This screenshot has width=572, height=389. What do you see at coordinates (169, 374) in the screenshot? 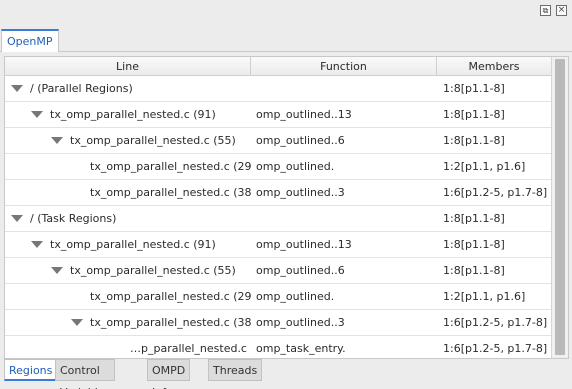
I see `tab-ompd-info: OMPD Info` at bounding box center [169, 374].